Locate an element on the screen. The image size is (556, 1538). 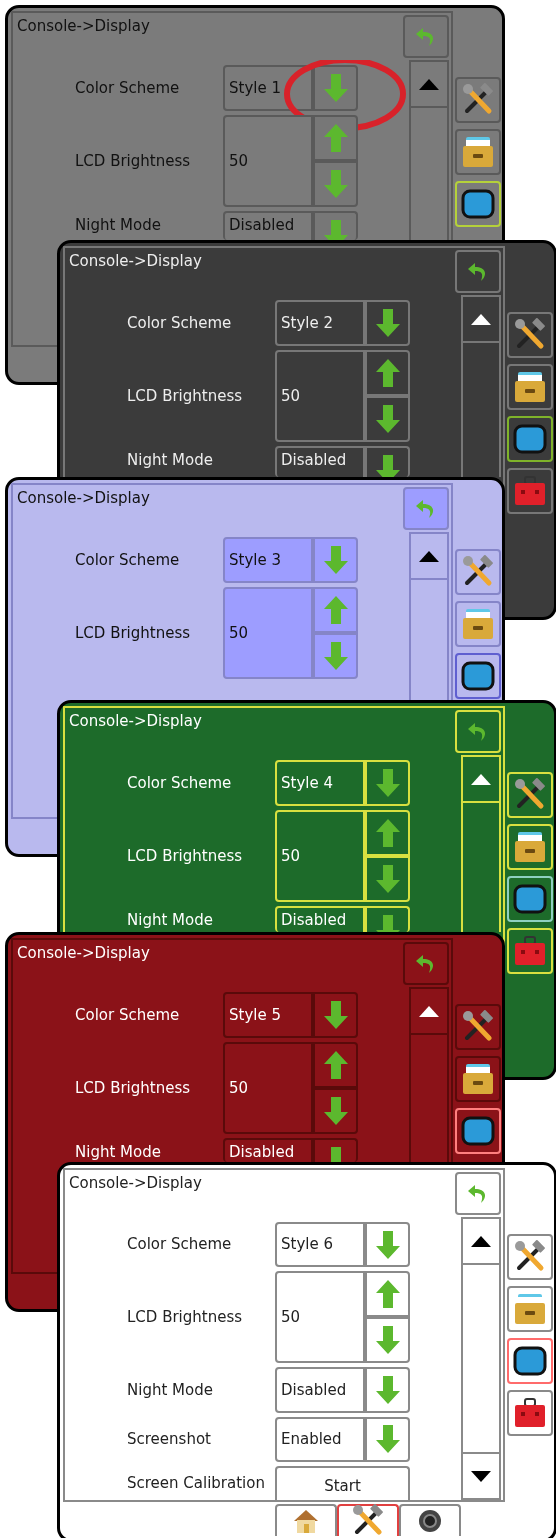
start-button: Start is located at coordinates (342, 1483).